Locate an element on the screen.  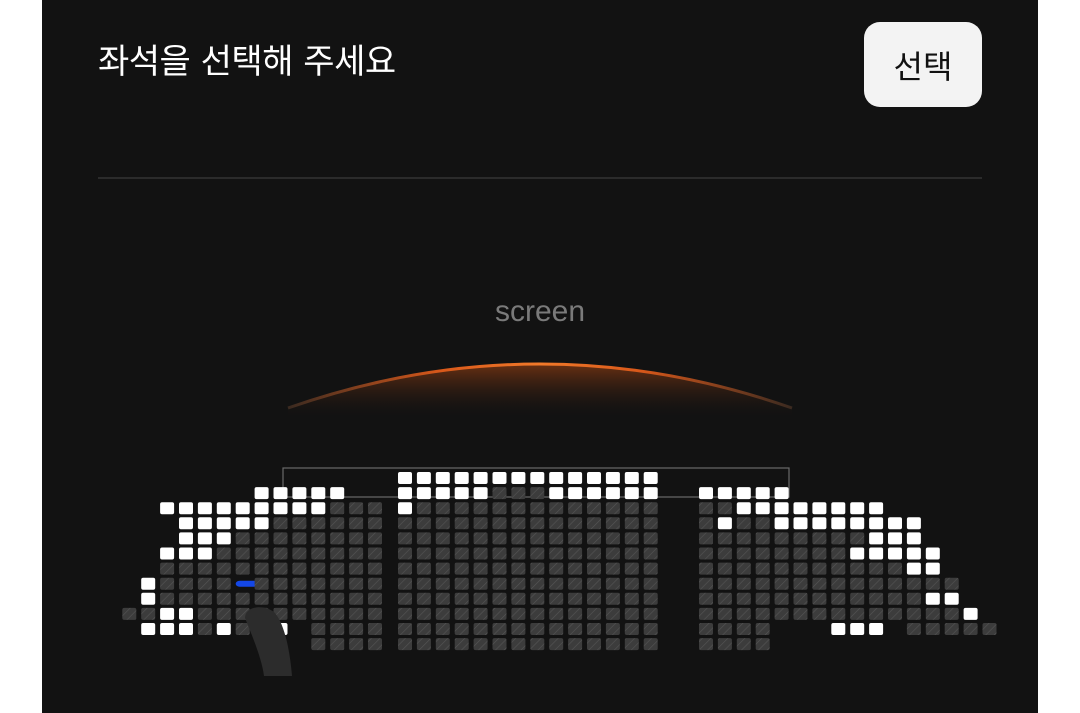
person-silhouette is located at coordinates (268, 641).